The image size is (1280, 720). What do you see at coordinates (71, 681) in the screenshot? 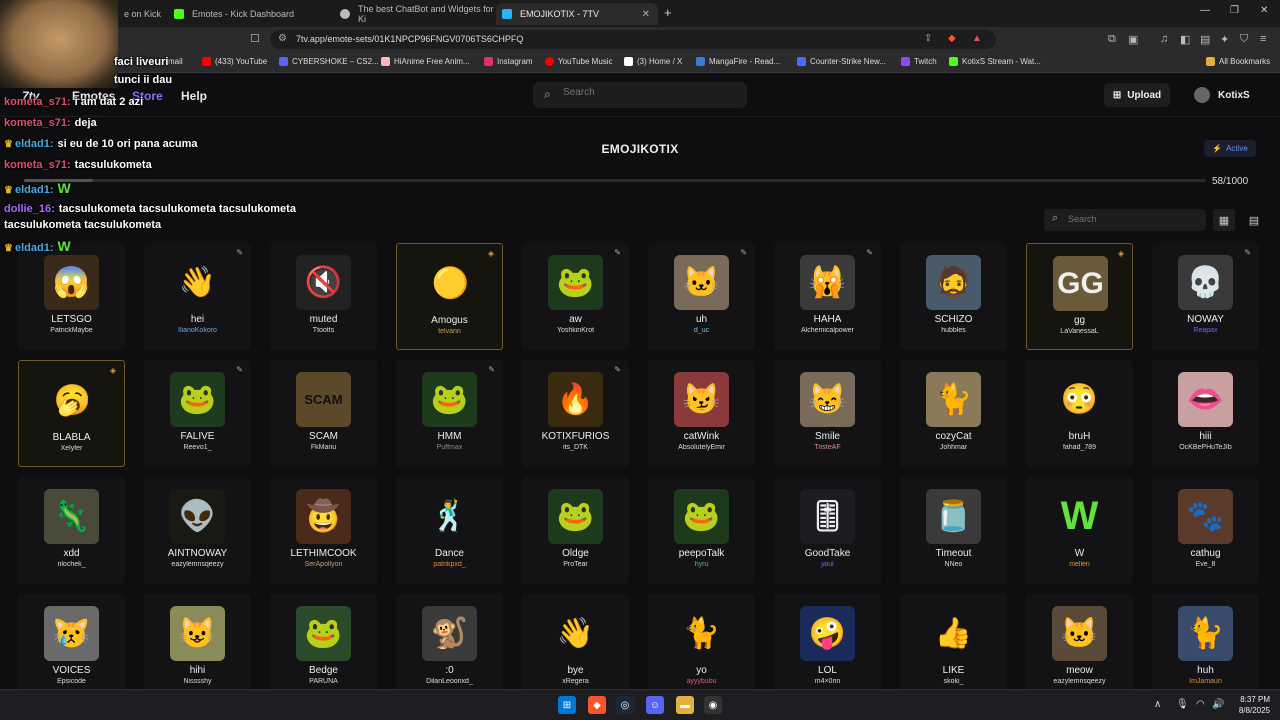
I see `emote-author: Epsicode` at bounding box center [71, 681].